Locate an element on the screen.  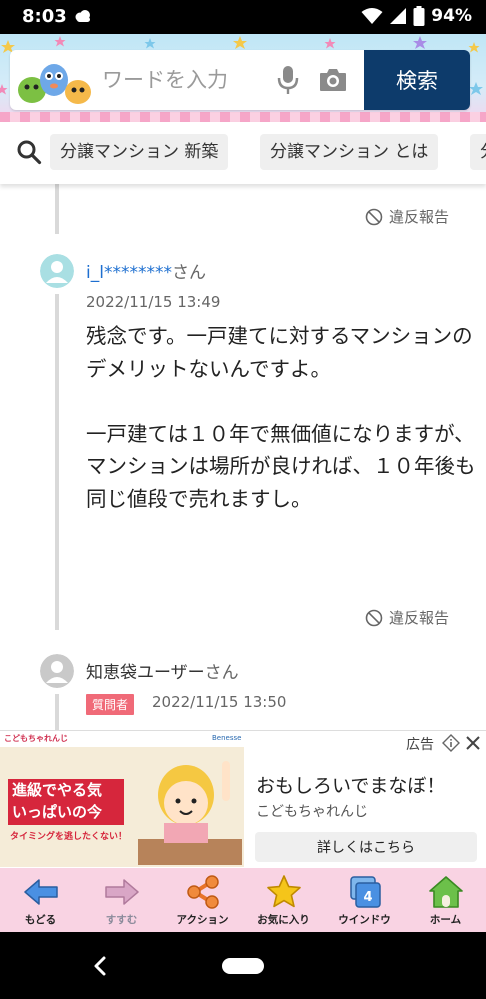
close-icon is located at coordinates (473, 743).